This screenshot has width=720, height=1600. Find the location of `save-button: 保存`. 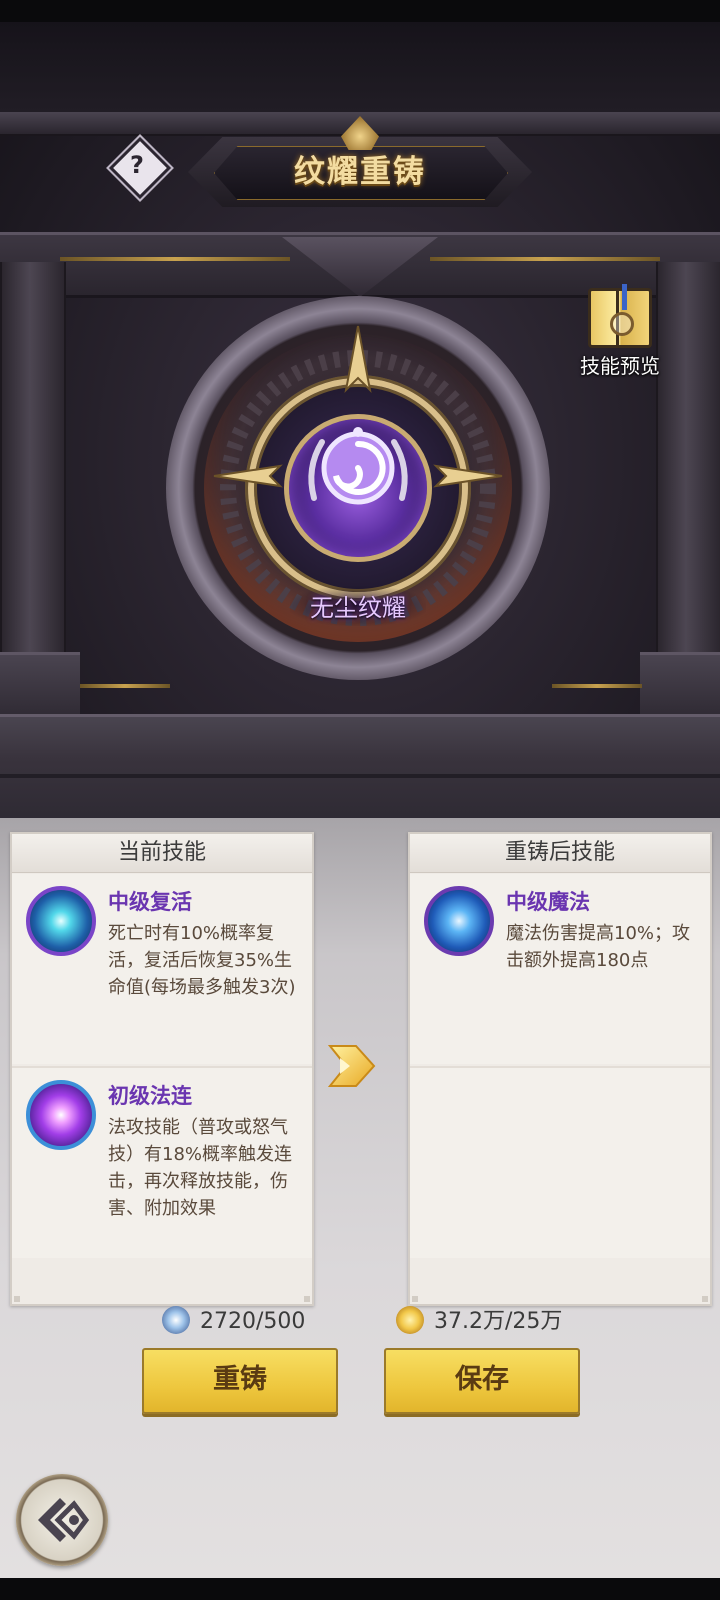

save-button: 保存 is located at coordinates (482, 1381).